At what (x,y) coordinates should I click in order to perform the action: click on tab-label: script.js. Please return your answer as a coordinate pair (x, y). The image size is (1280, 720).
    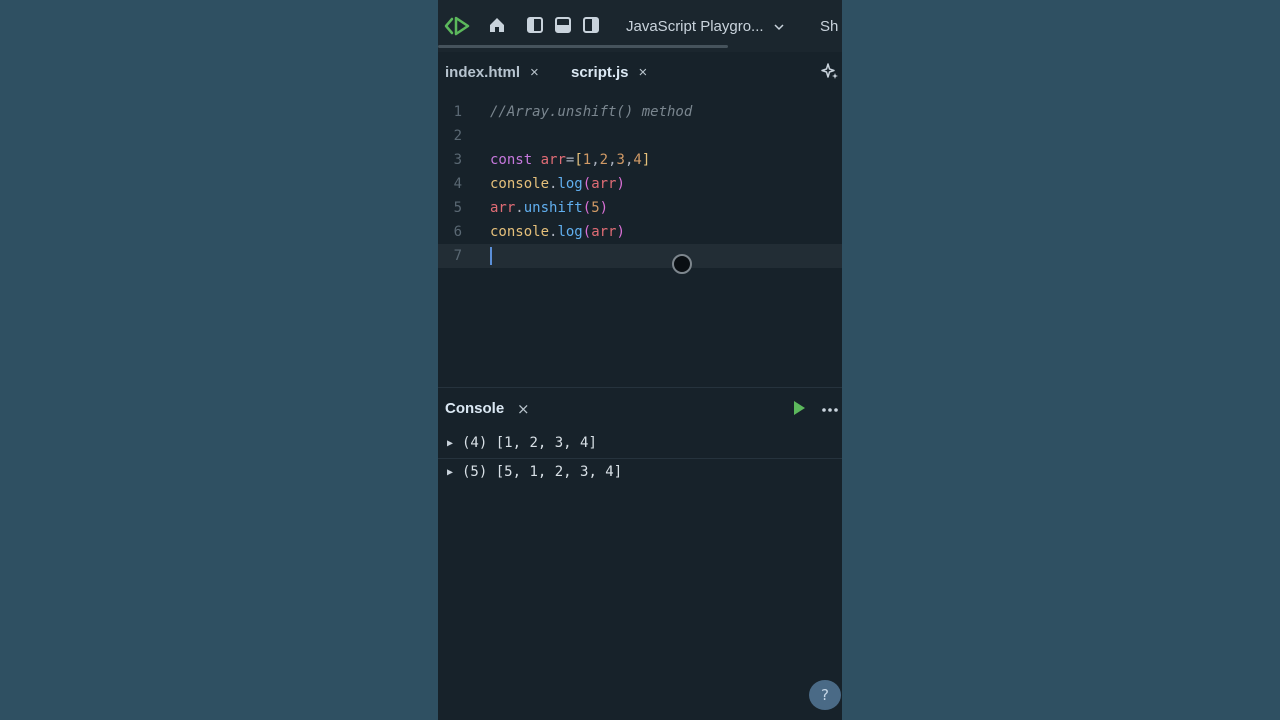
    Looking at the image, I should click on (600, 72).